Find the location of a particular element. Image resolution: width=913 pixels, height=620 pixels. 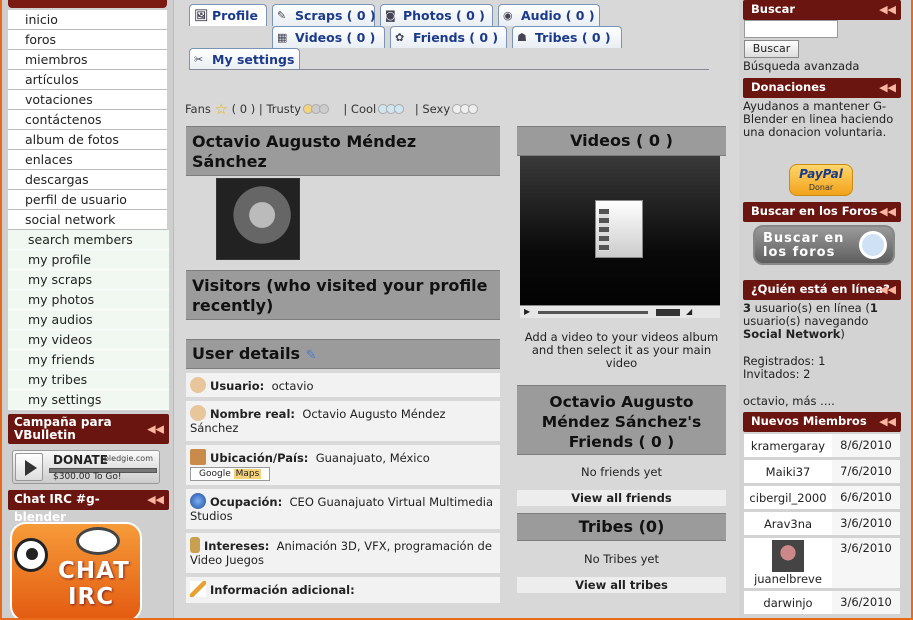

nav-item-foros: foros is located at coordinates (87, 40).